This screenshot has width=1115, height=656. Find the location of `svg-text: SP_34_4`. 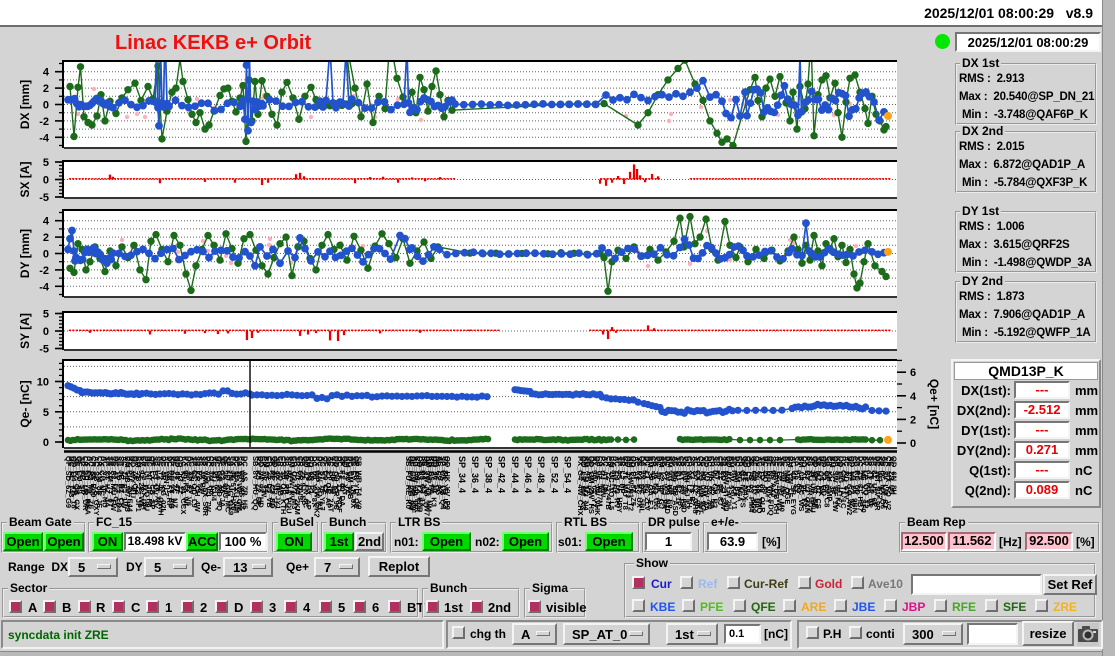

svg-text: SP_34_4 is located at coordinates (462, 474).